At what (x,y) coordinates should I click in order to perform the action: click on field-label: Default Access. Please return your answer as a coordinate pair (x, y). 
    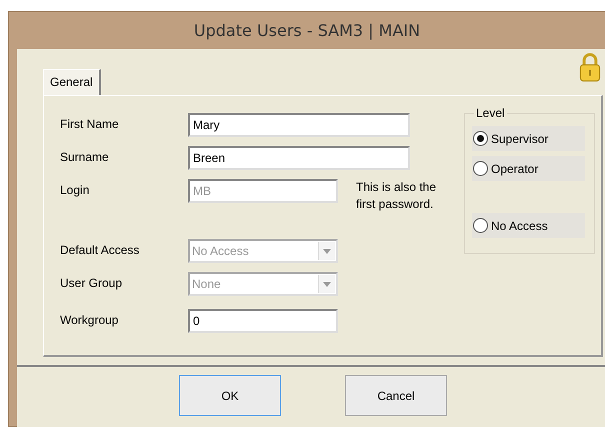
    Looking at the image, I should click on (100, 249).